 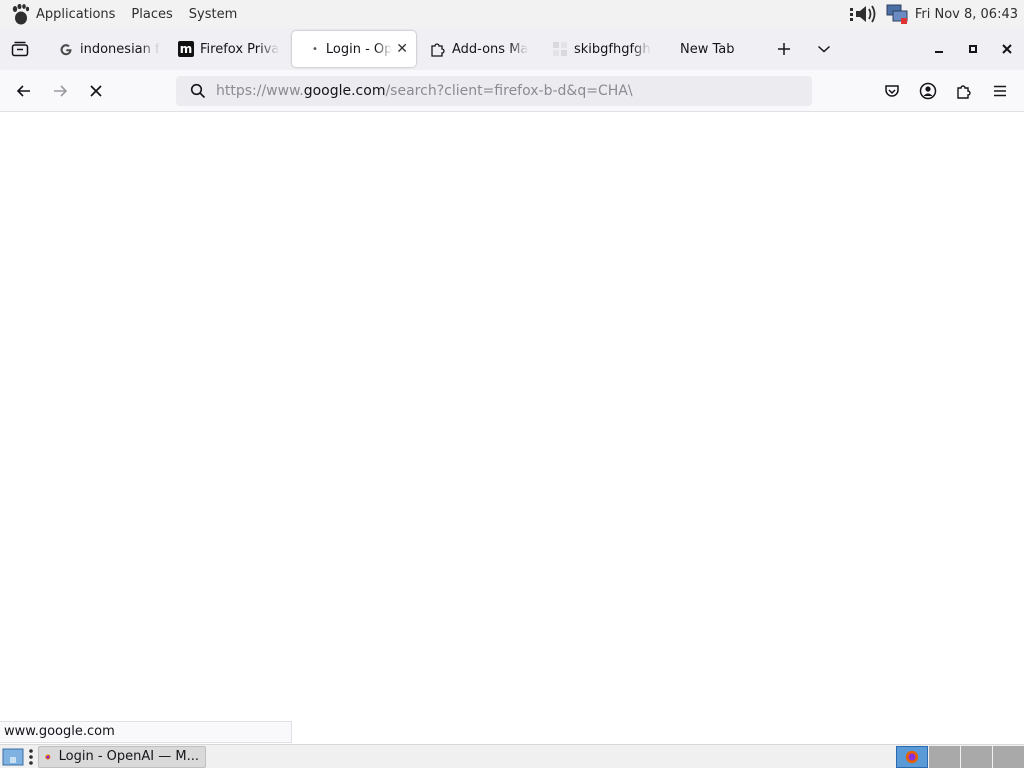 What do you see at coordinates (490, 49) in the screenshot?
I see `tab-label: Add-ons Ma` at bounding box center [490, 49].